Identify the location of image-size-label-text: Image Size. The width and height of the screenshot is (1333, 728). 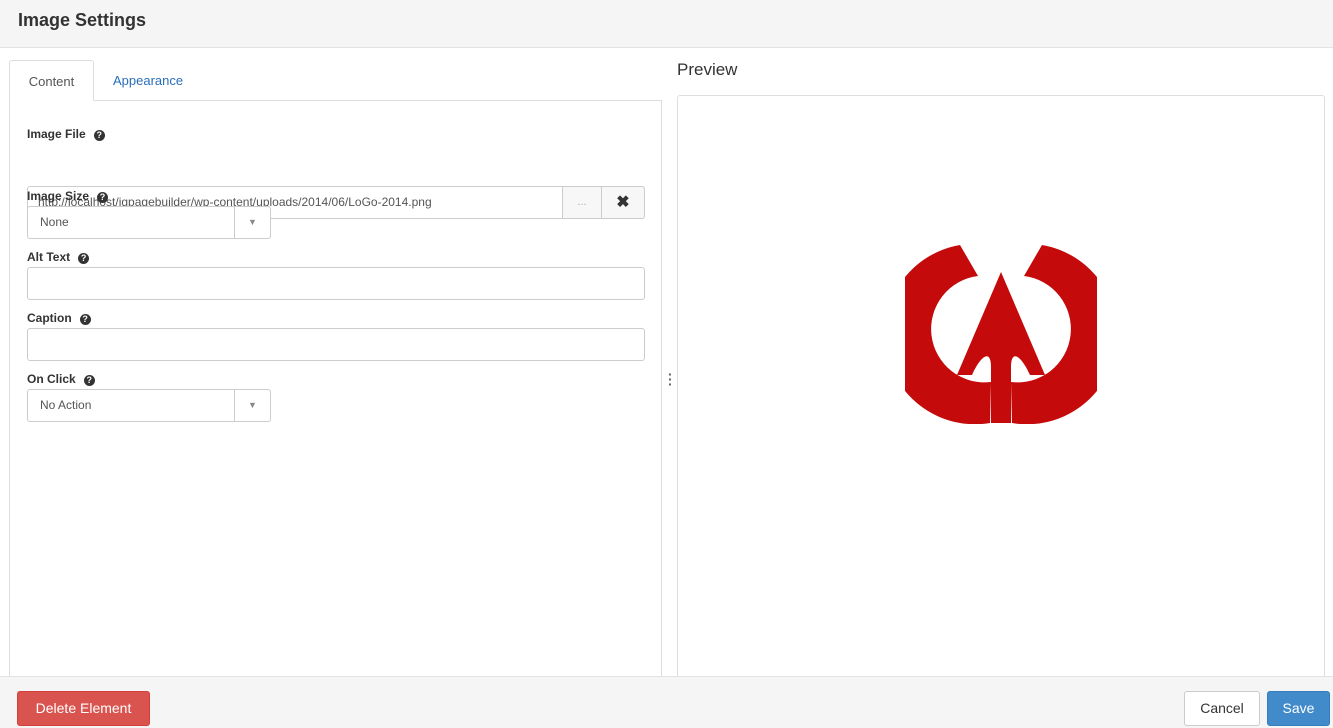
(58, 196).